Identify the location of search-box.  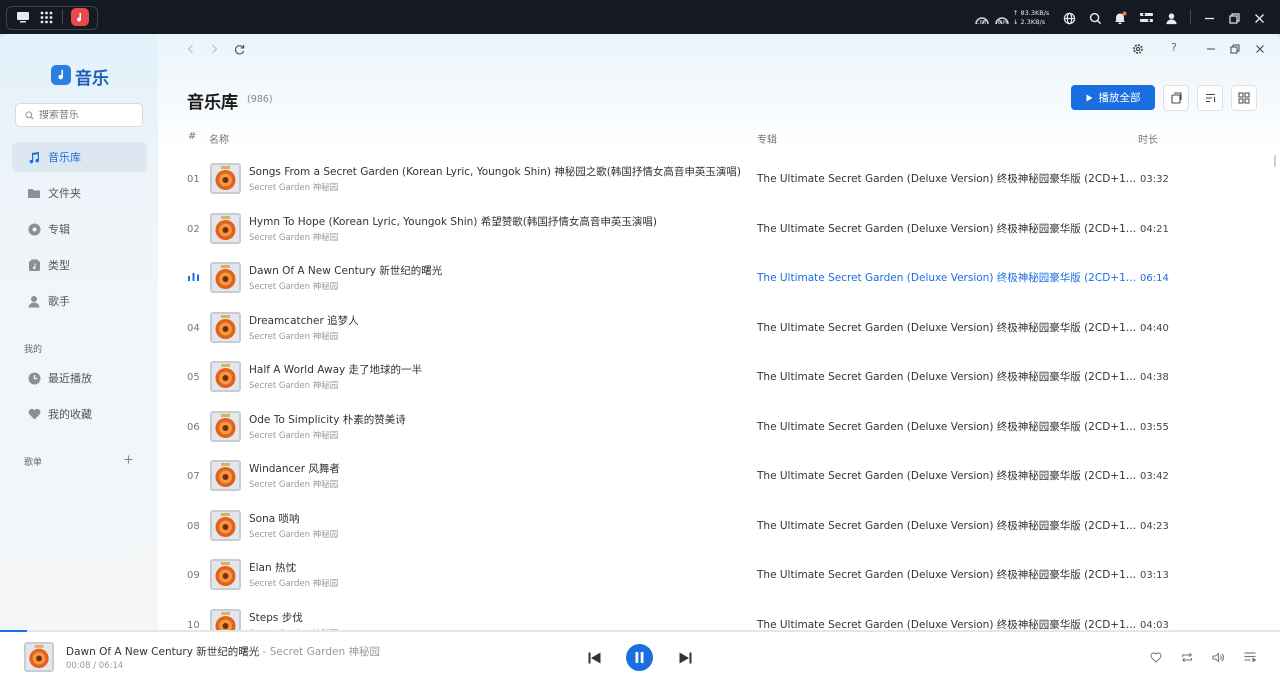
(79, 115).